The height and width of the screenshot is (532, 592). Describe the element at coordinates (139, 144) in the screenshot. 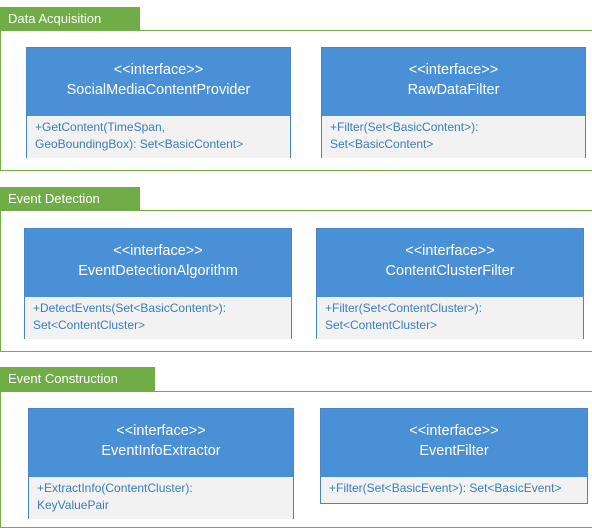

I see `method-line: GeoBoundingBox): Set<BasicContent>` at that location.